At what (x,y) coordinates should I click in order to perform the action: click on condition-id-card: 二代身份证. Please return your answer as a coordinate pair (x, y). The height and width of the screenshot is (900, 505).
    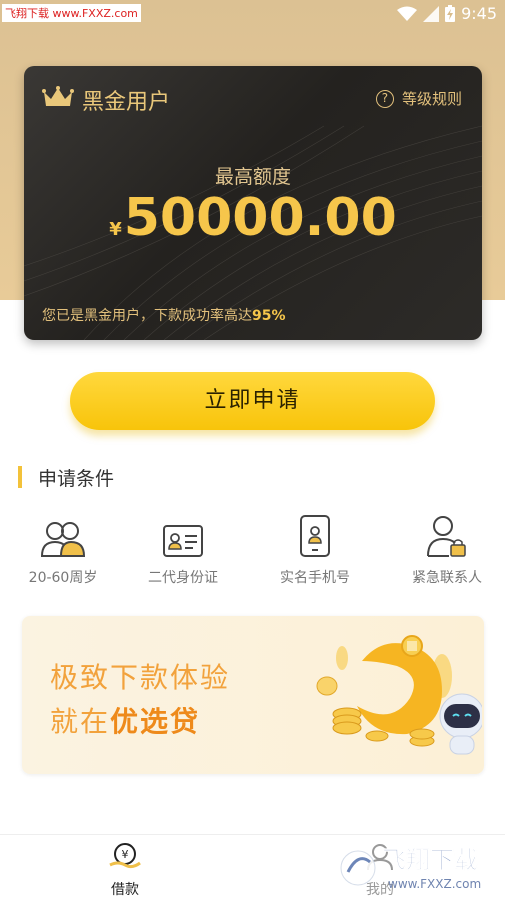
    Looking at the image, I should click on (183, 550).